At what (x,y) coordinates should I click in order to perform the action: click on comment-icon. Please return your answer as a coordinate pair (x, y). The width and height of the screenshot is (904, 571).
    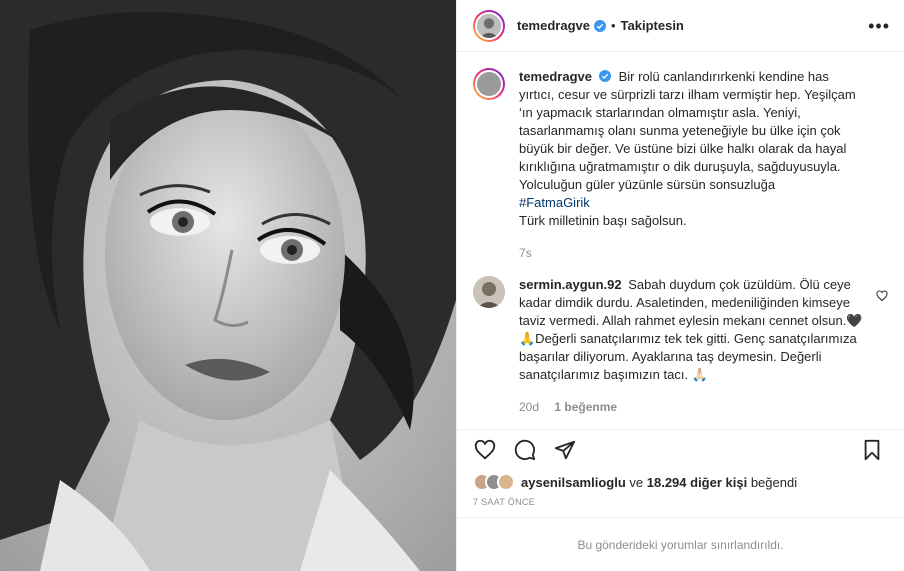
    Looking at the image, I should click on (525, 449).